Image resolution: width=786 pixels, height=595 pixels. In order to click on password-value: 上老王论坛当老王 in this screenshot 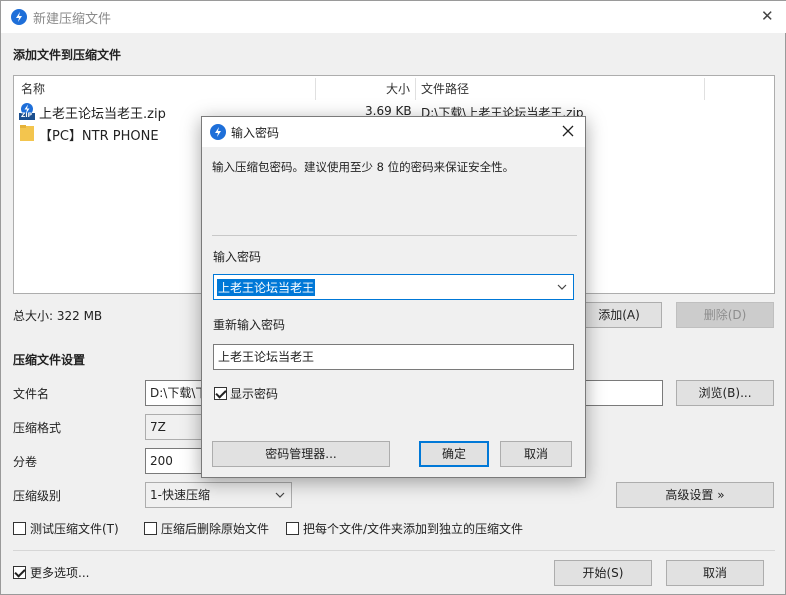, I will do `click(266, 287)`.